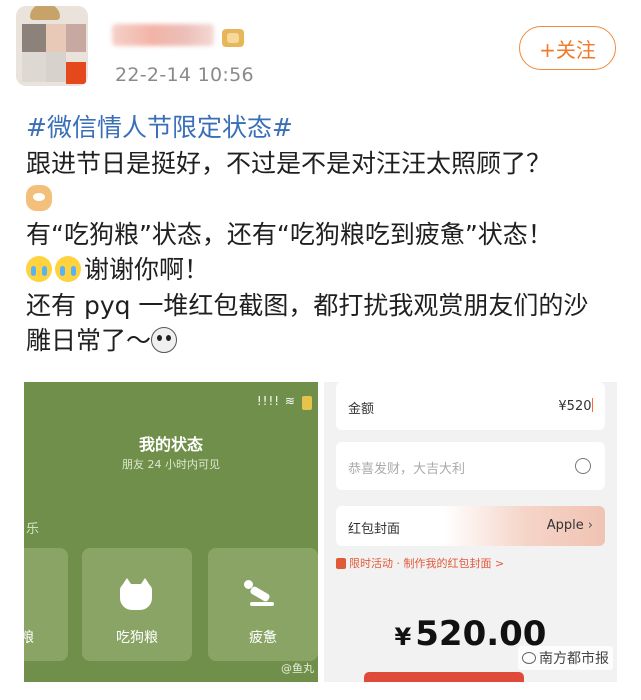 The height and width of the screenshot is (700, 641). What do you see at coordinates (233, 38) in the screenshot?
I see `vip-badge-icon` at bounding box center [233, 38].